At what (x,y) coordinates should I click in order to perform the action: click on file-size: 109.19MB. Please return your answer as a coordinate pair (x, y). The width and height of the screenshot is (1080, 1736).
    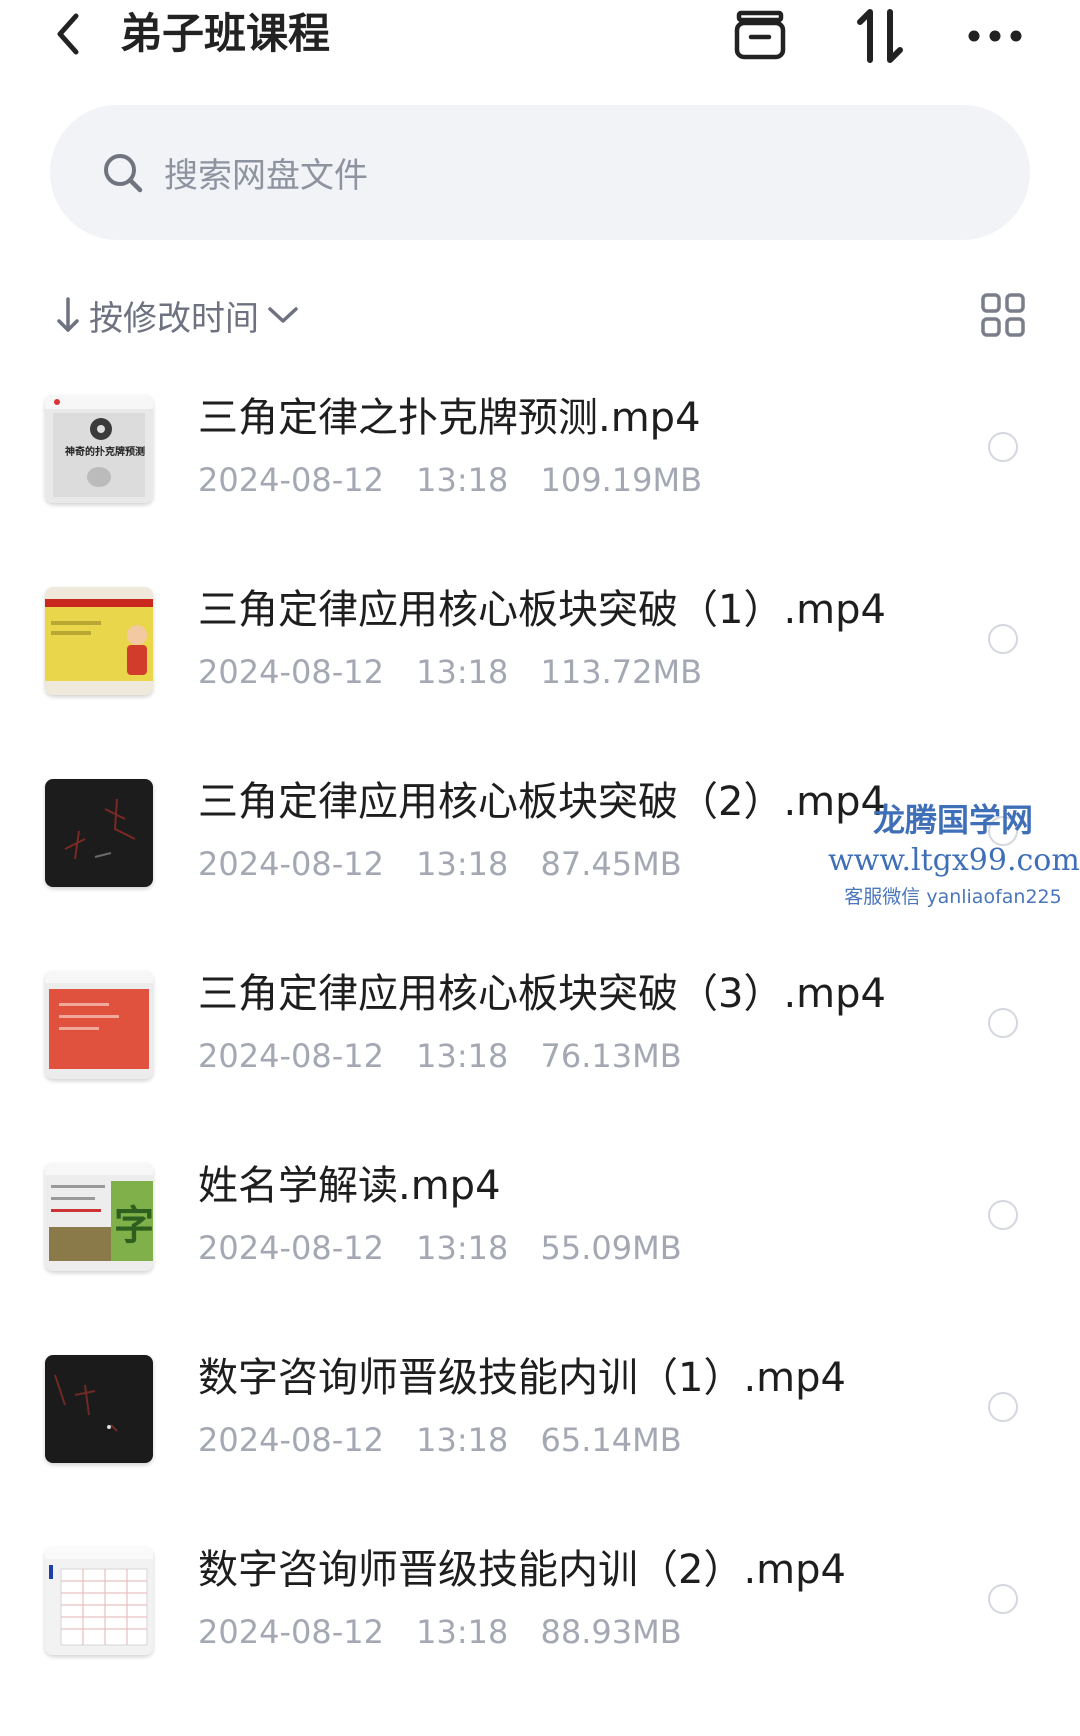
    Looking at the image, I should click on (621, 480).